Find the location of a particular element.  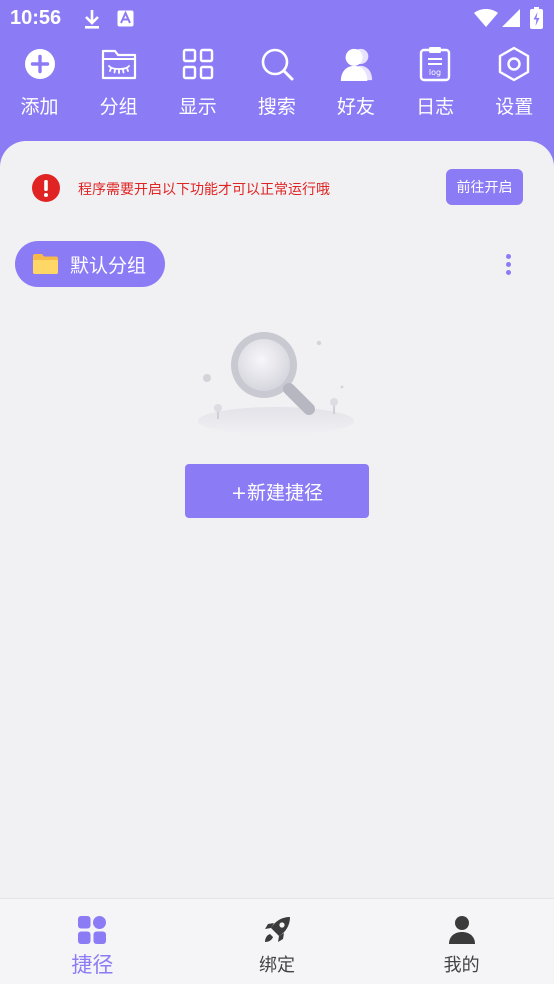

toolbar-settings-label: 设置 is located at coordinates (514, 107).